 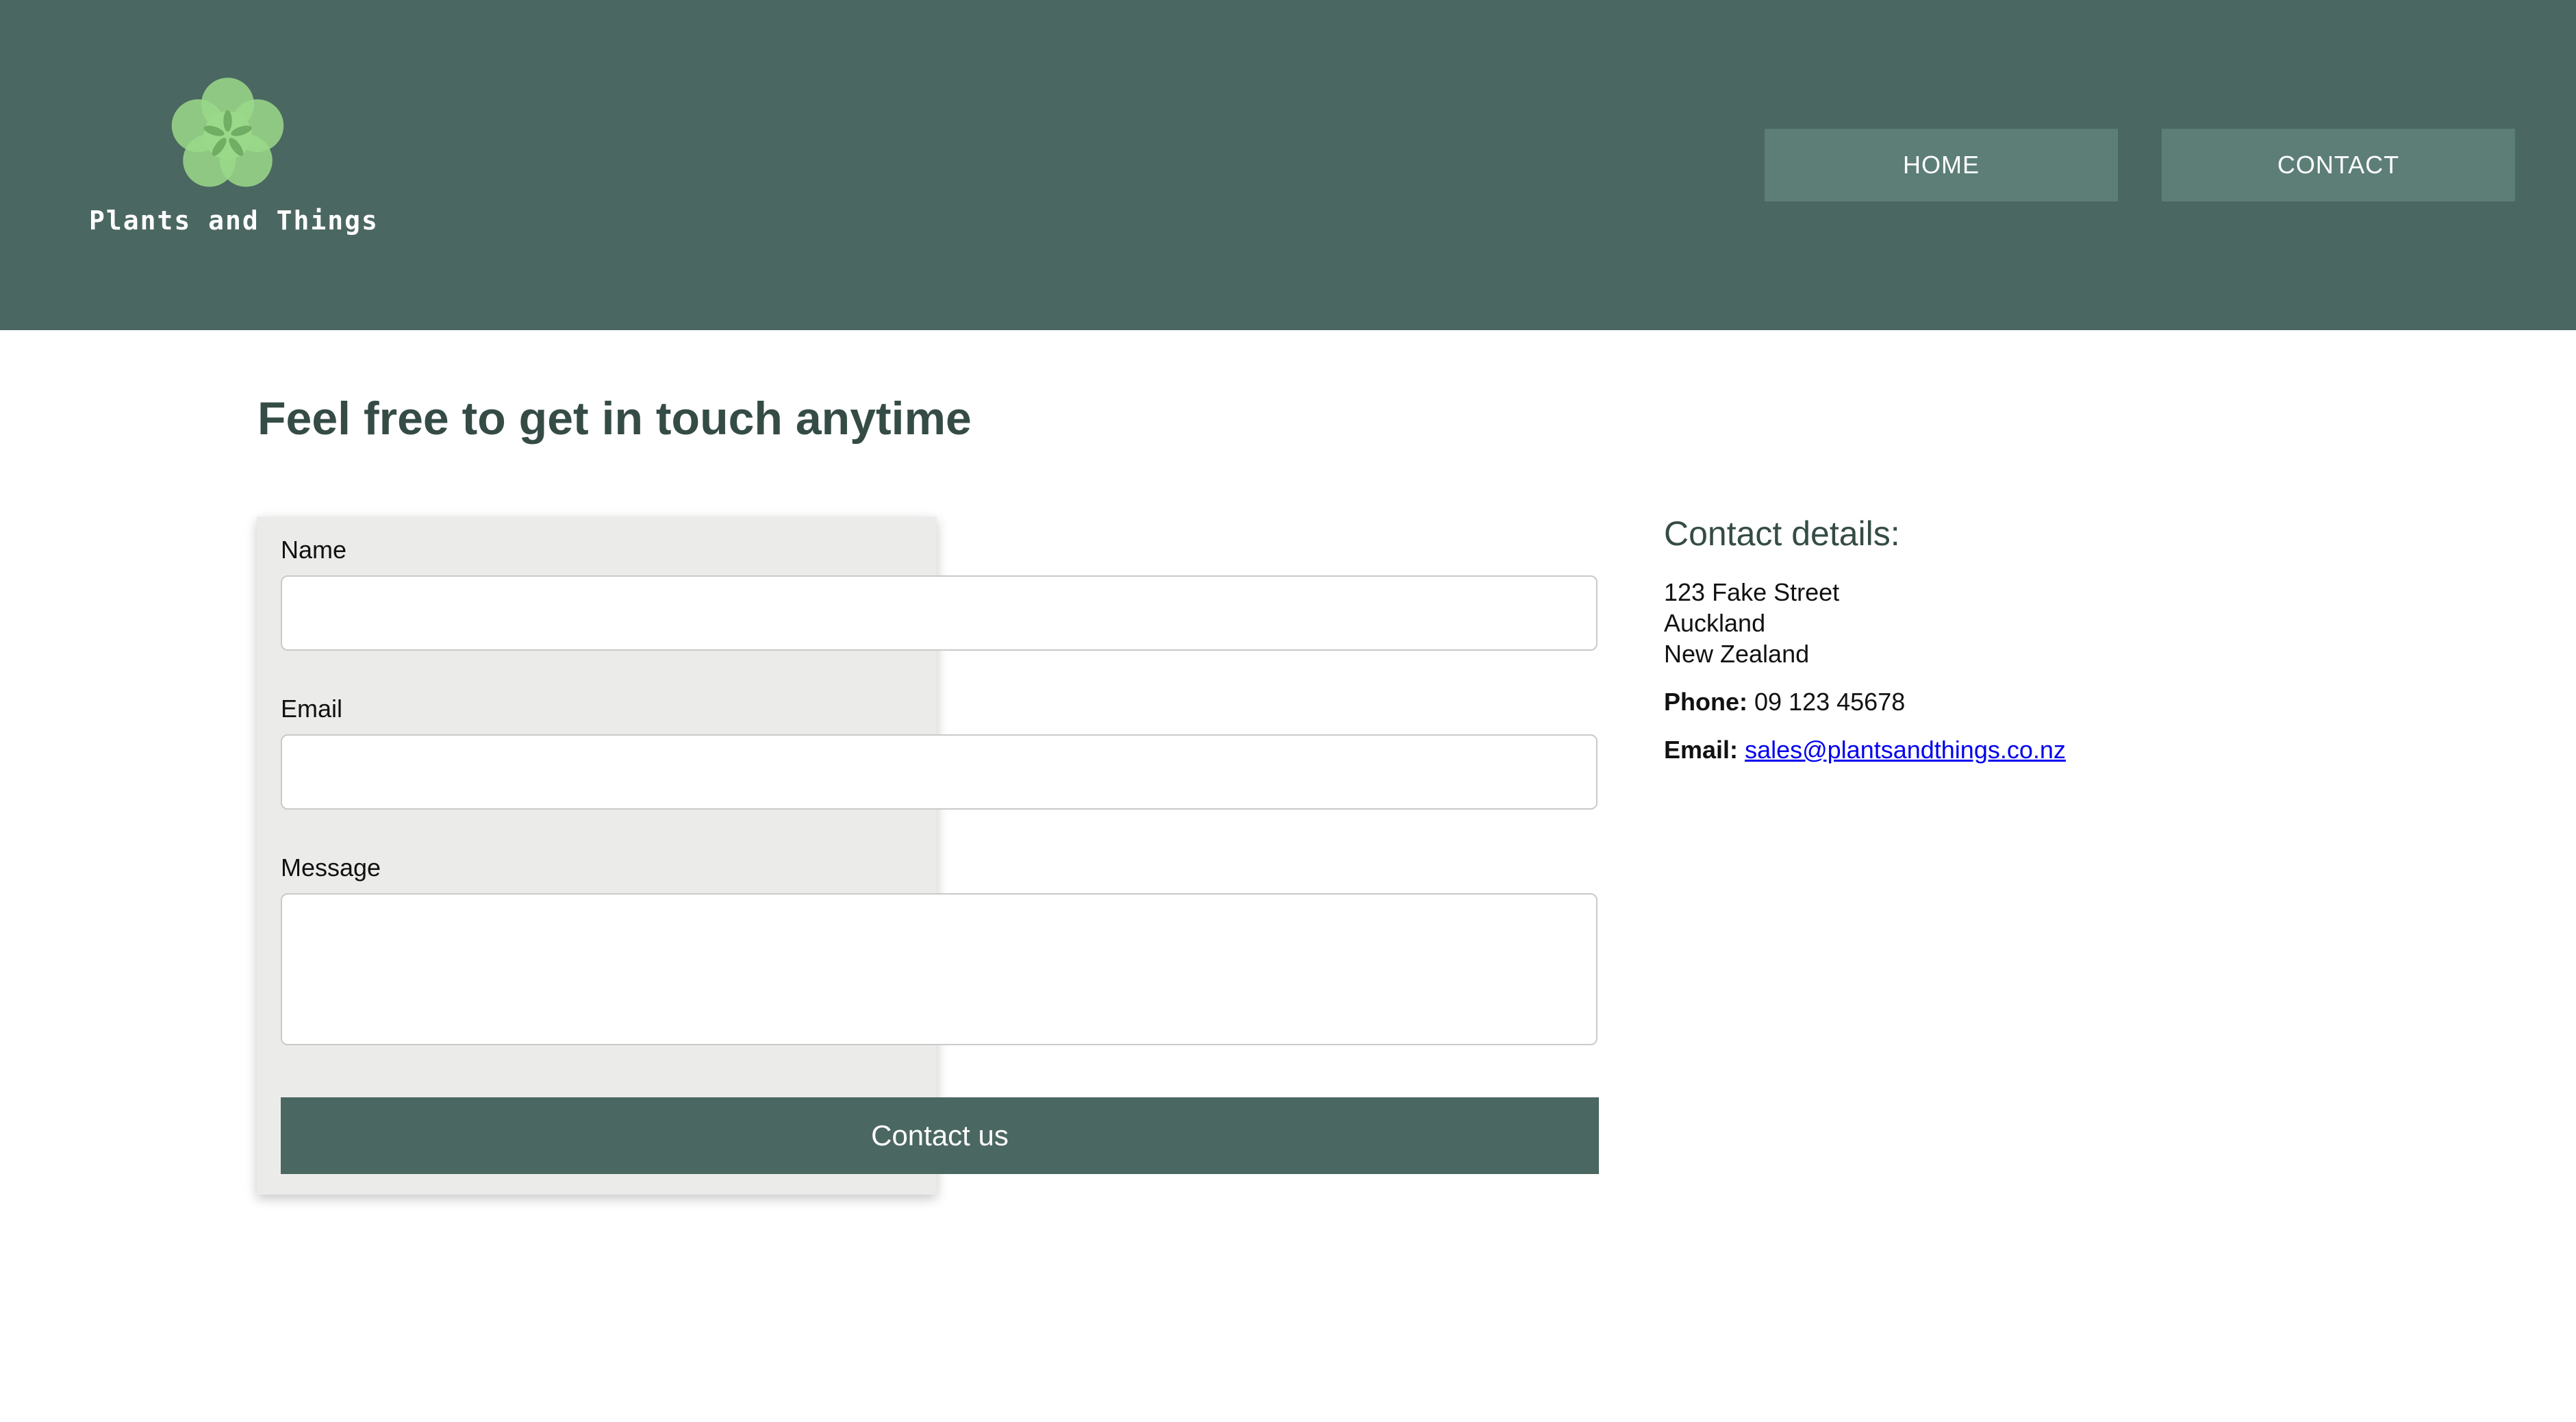 I want to click on address-block: 123 Fake Street Auckland New Zealand, so click(x=2007, y=623).